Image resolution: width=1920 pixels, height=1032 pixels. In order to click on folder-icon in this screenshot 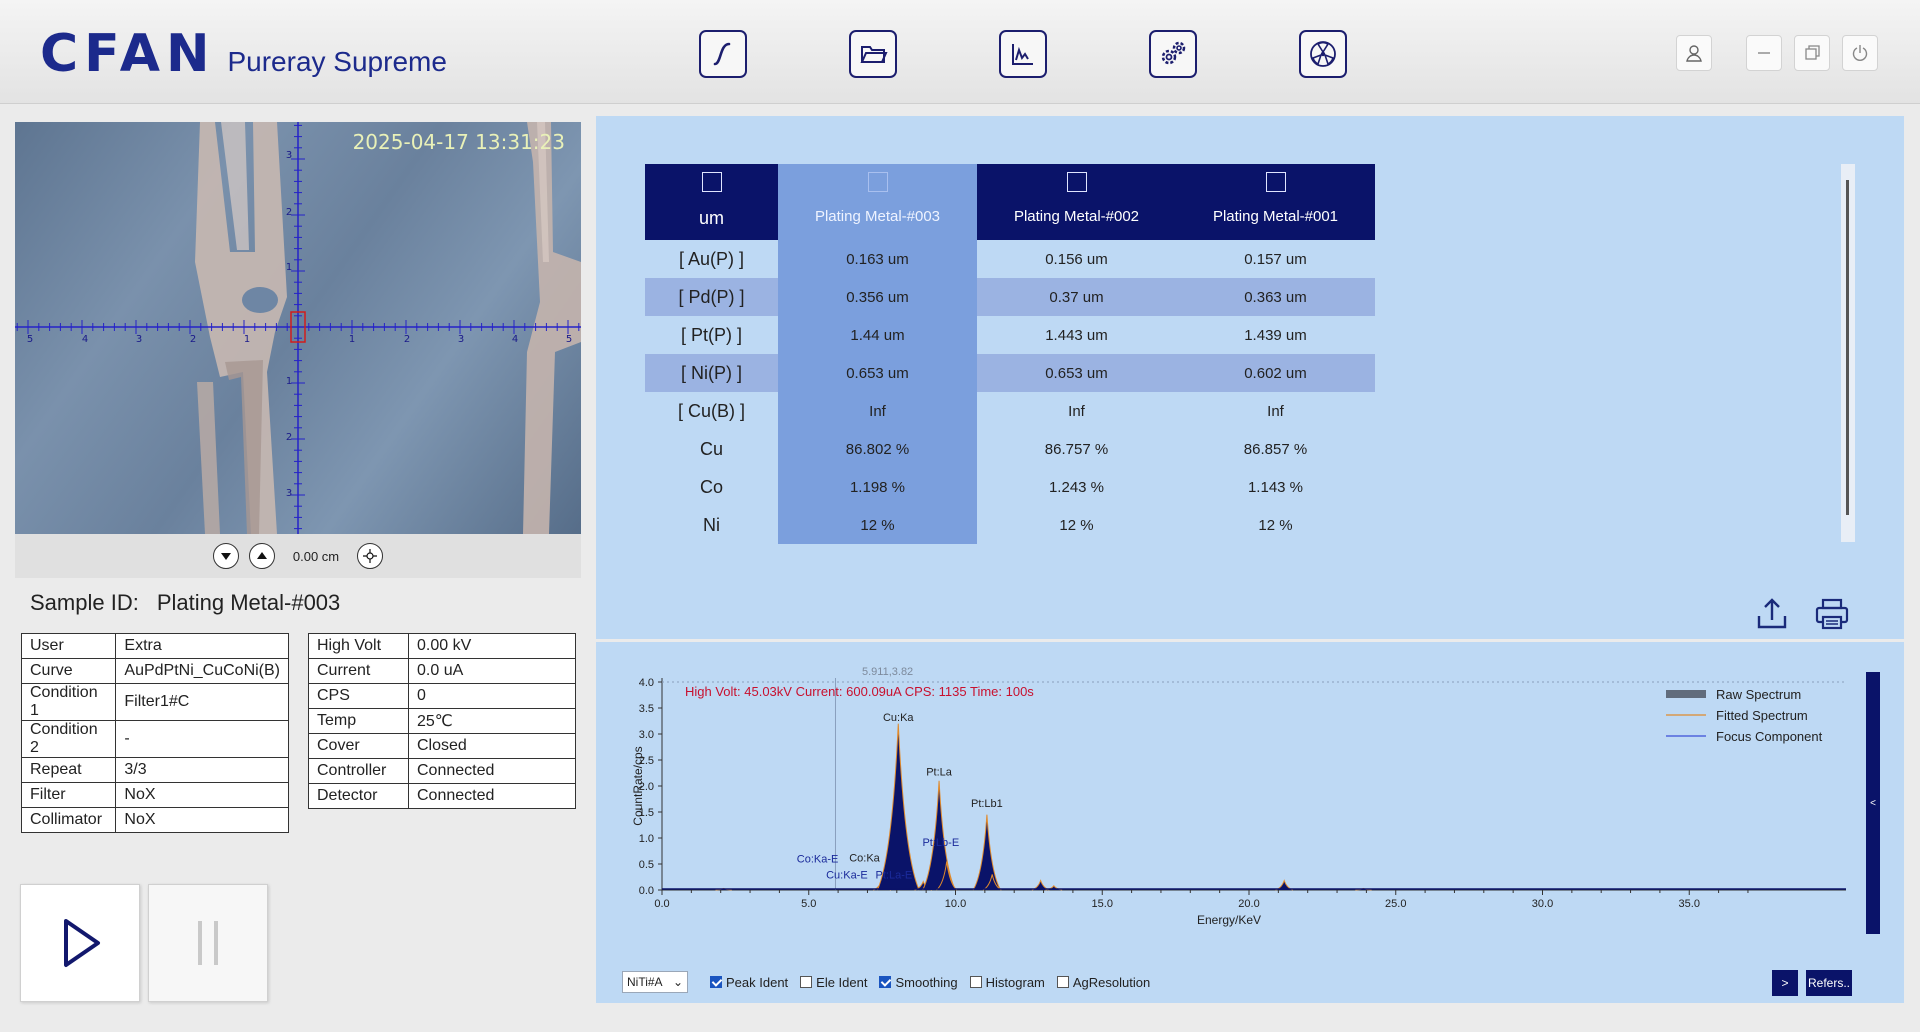, I will do `click(874, 54)`.